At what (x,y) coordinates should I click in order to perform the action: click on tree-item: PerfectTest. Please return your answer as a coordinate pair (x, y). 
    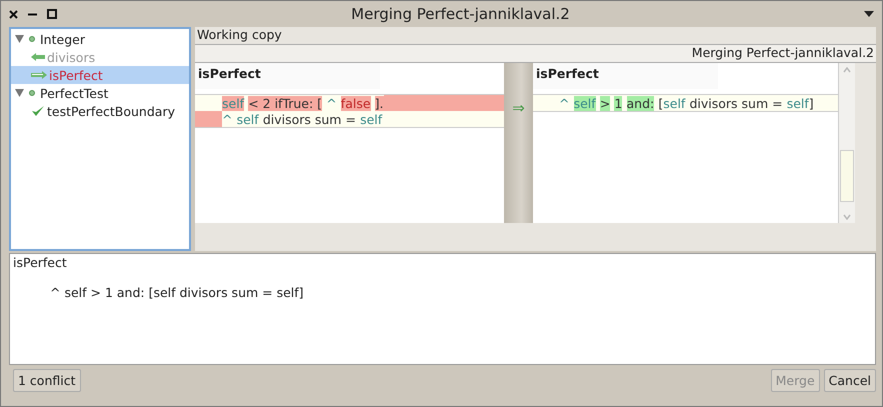
    Looking at the image, I should click on (74, 93).